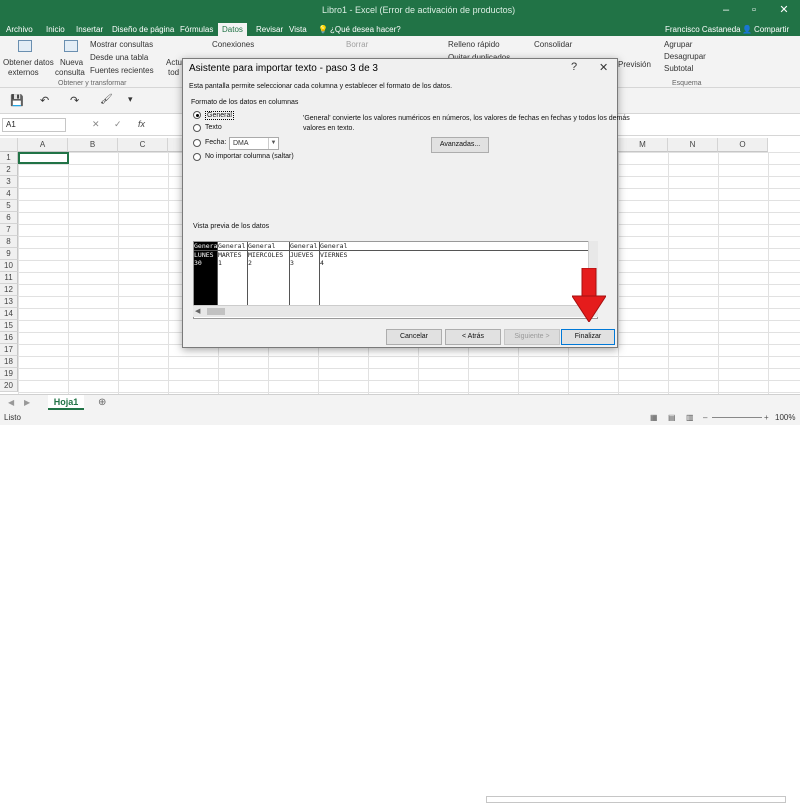 This screenshot has width=800, height=803. Describe the element at coordinates (643, 145) in the screenshot. I see `column-header-m: M` at that location.